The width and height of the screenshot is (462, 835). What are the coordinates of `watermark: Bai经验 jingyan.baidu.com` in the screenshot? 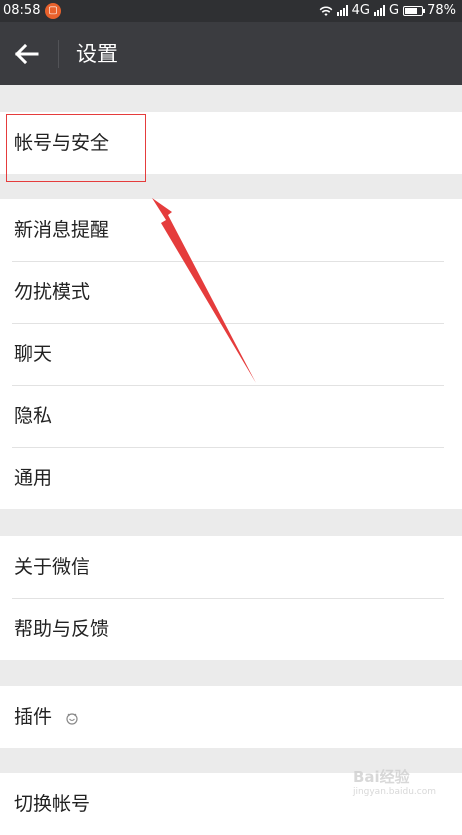 It's located at (394, 781).